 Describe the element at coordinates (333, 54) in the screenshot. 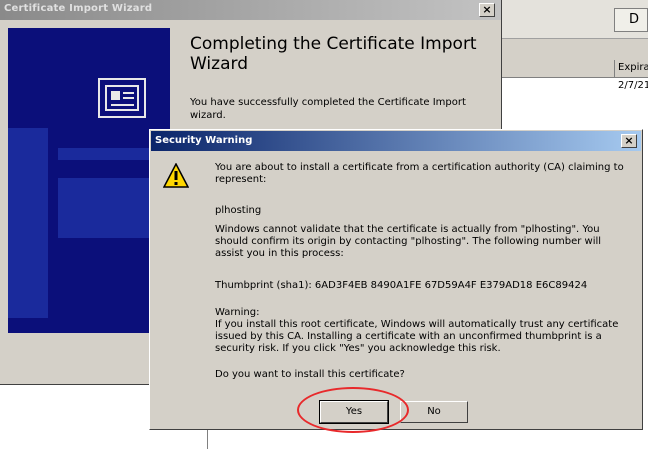

I see `wizard-heading: Completing the Certificate Import Wizard` at that location.